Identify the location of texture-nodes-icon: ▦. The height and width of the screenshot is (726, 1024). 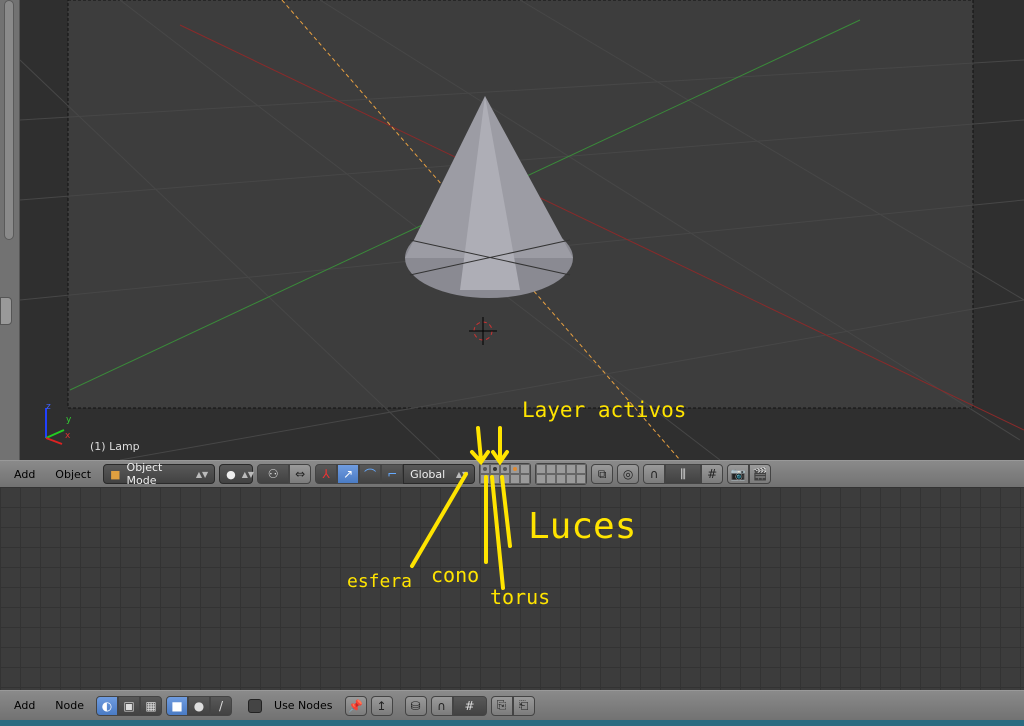
(151, 705).